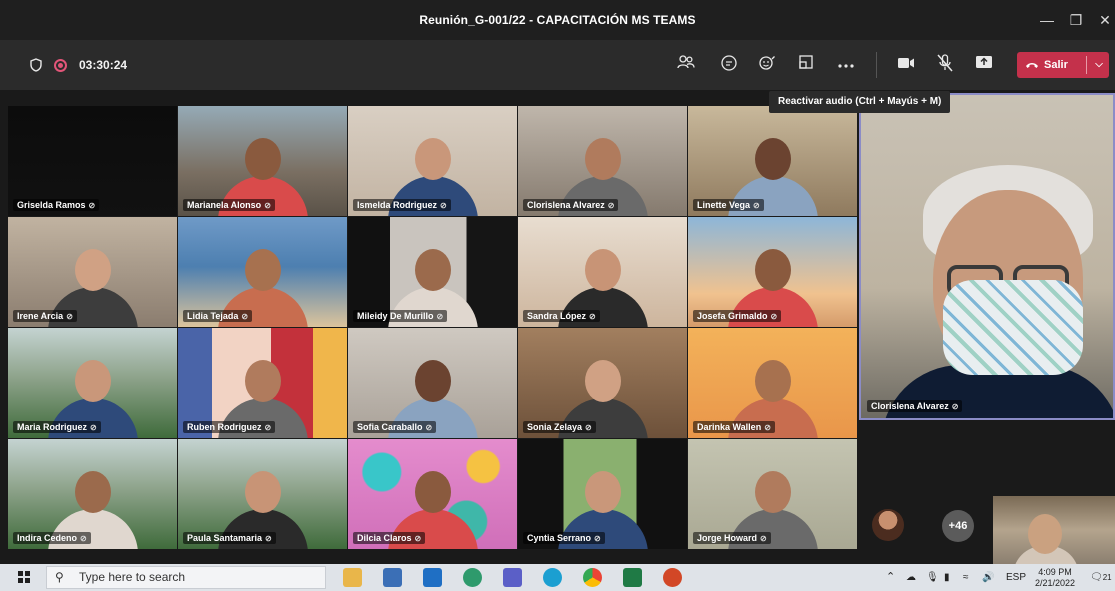 This screenshot has height=591, width=1115. What do you see at coordinates (186, 577) in the screenshot?
I see `taskbar-search-input: ⚲ Type here to search` at bounding box center [186, 577].